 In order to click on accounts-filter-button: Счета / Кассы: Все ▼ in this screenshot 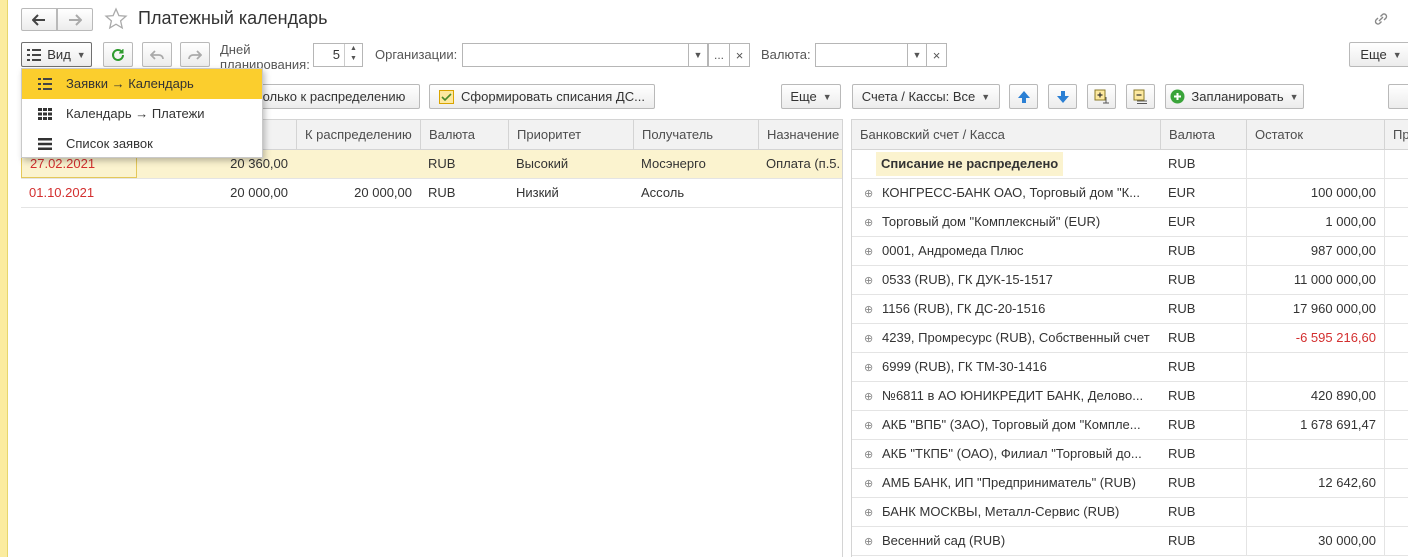, I will do `click(926, 96)`.